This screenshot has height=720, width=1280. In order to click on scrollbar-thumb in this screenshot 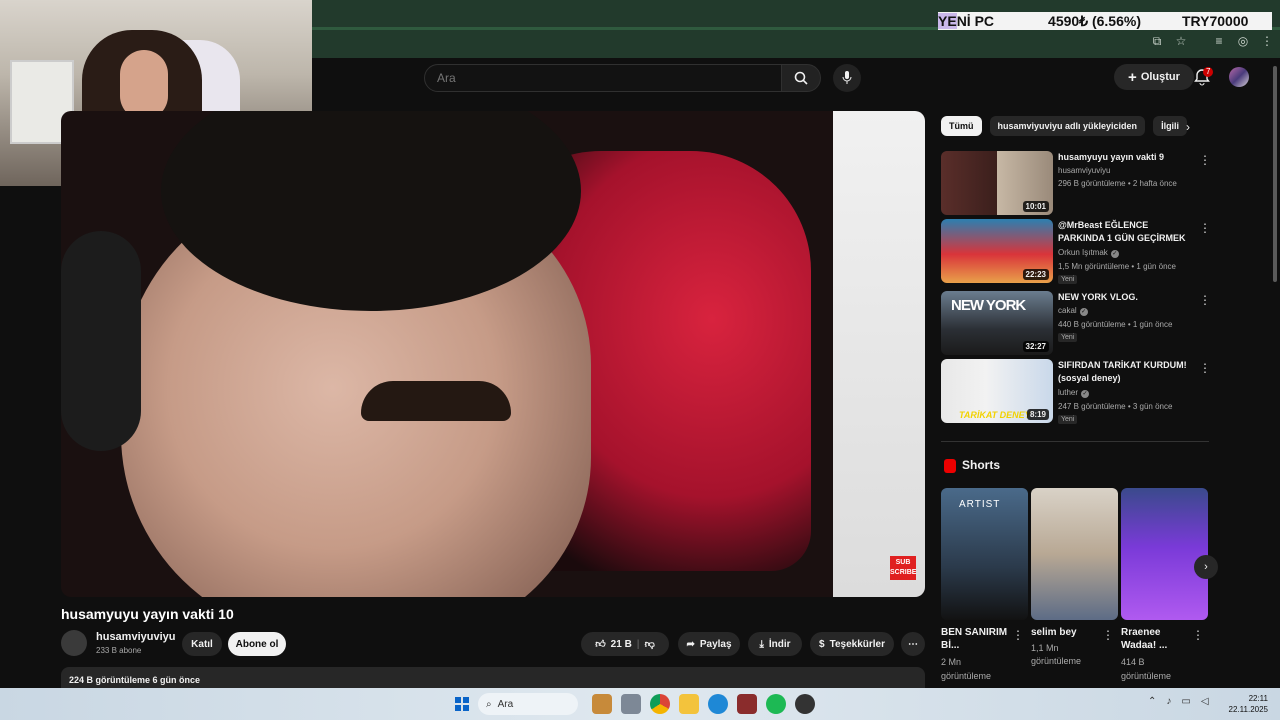, I will do `click(1275, 174)`.